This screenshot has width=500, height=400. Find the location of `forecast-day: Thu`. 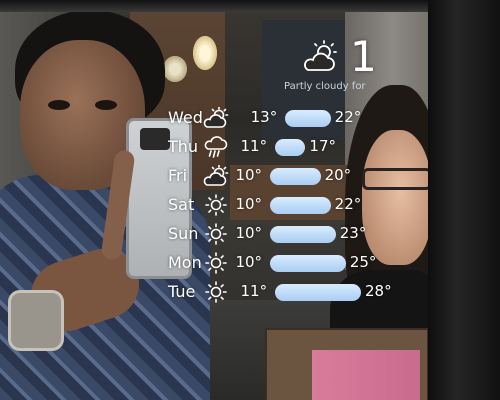

forecast-day: Thu is located at coordinates (183, 146).